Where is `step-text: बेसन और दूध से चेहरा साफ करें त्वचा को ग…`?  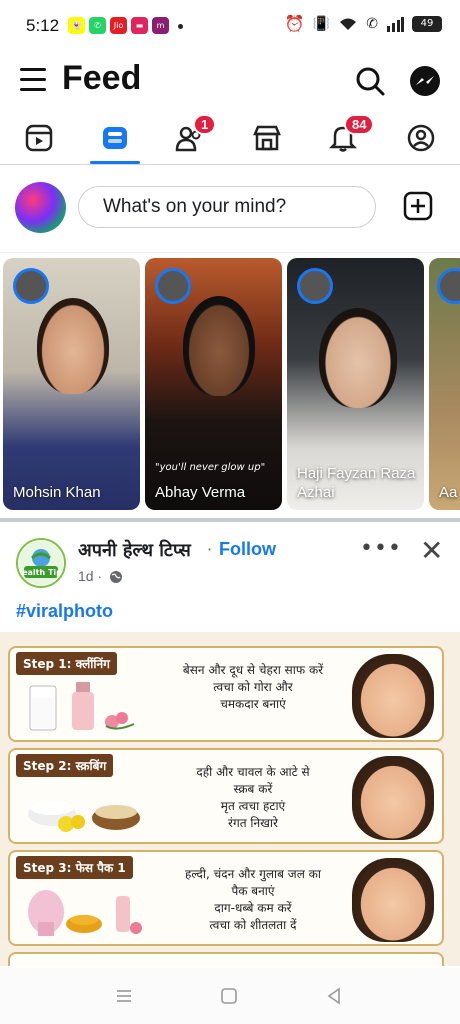 step-text: बेसन और दूध से चेहरा साफ करें त्वचा को ग… is located at coordinates (253, 687).